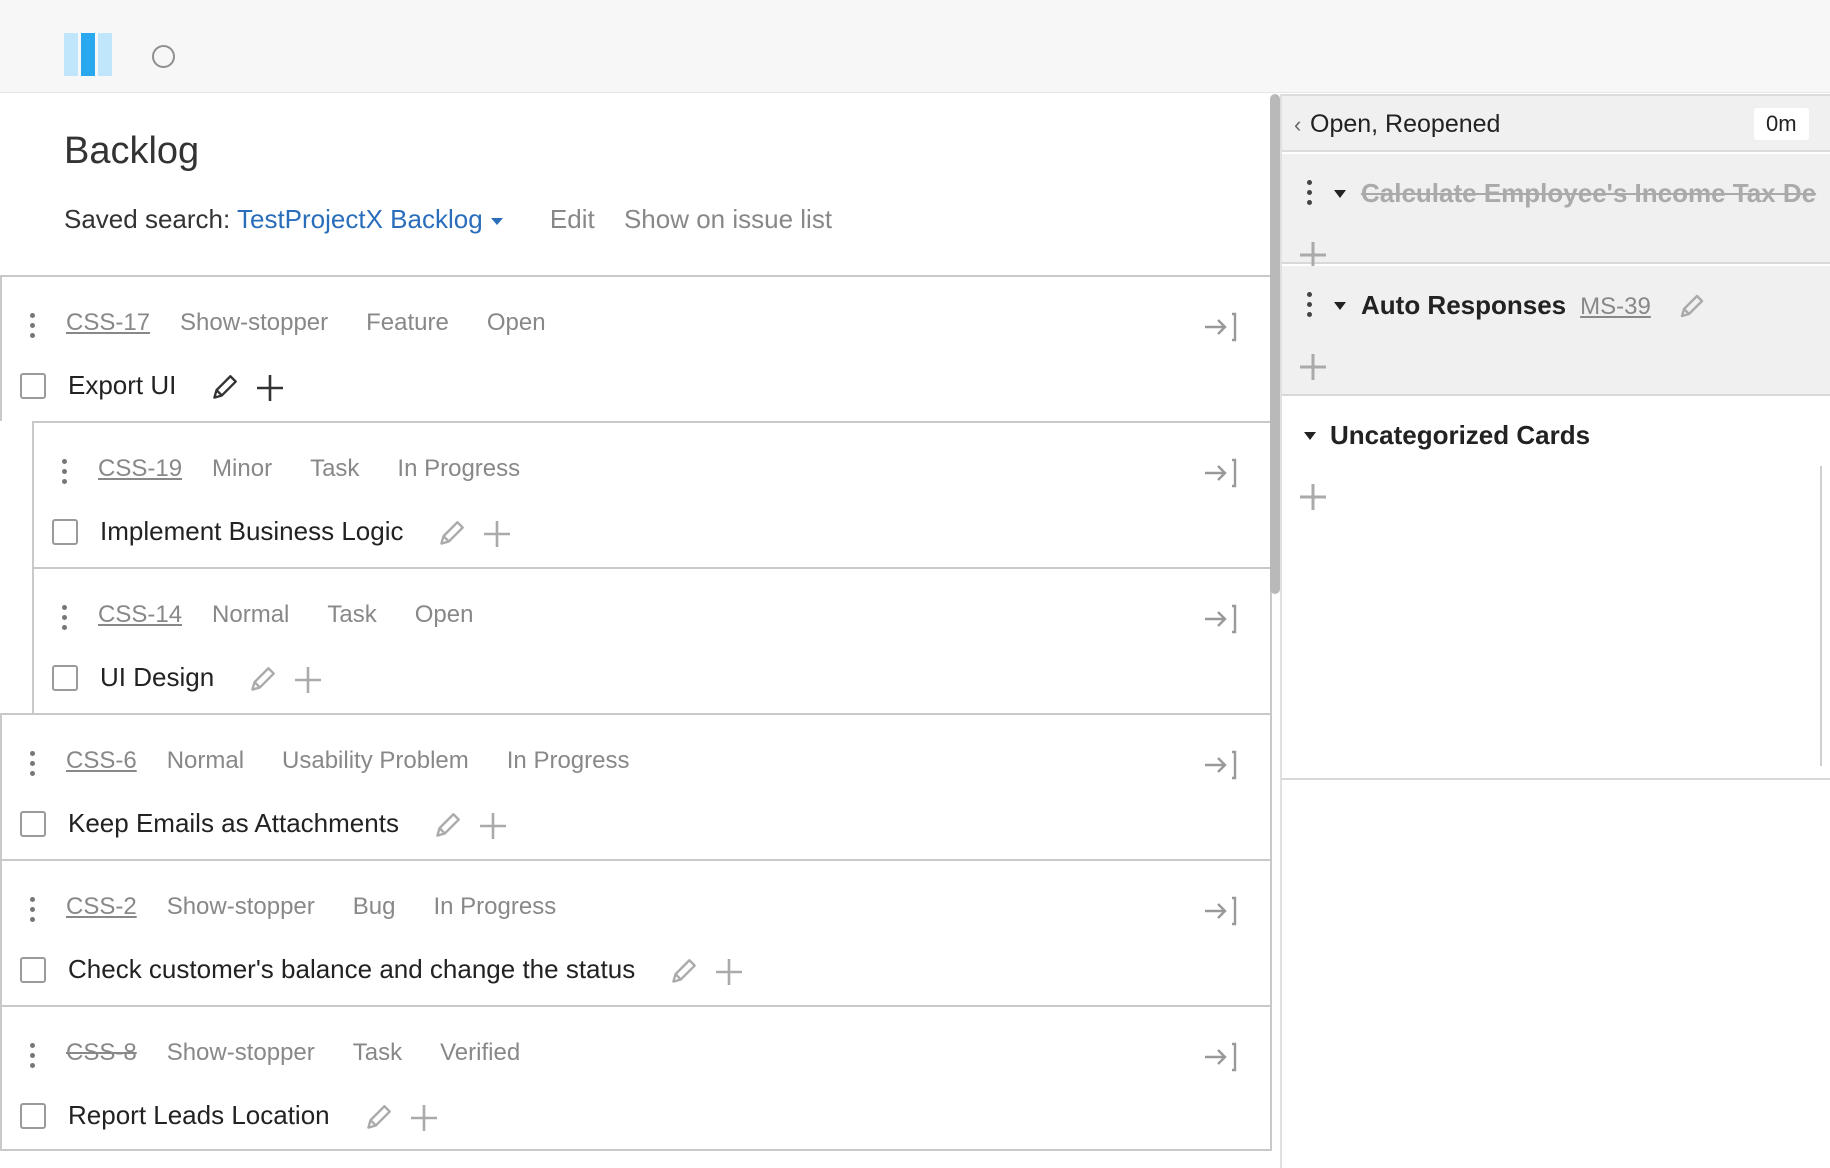  Describe the element at coordinates (251, 531) in the screenshot. I see `issue-summary-text: Implement Business Logic` at that location.